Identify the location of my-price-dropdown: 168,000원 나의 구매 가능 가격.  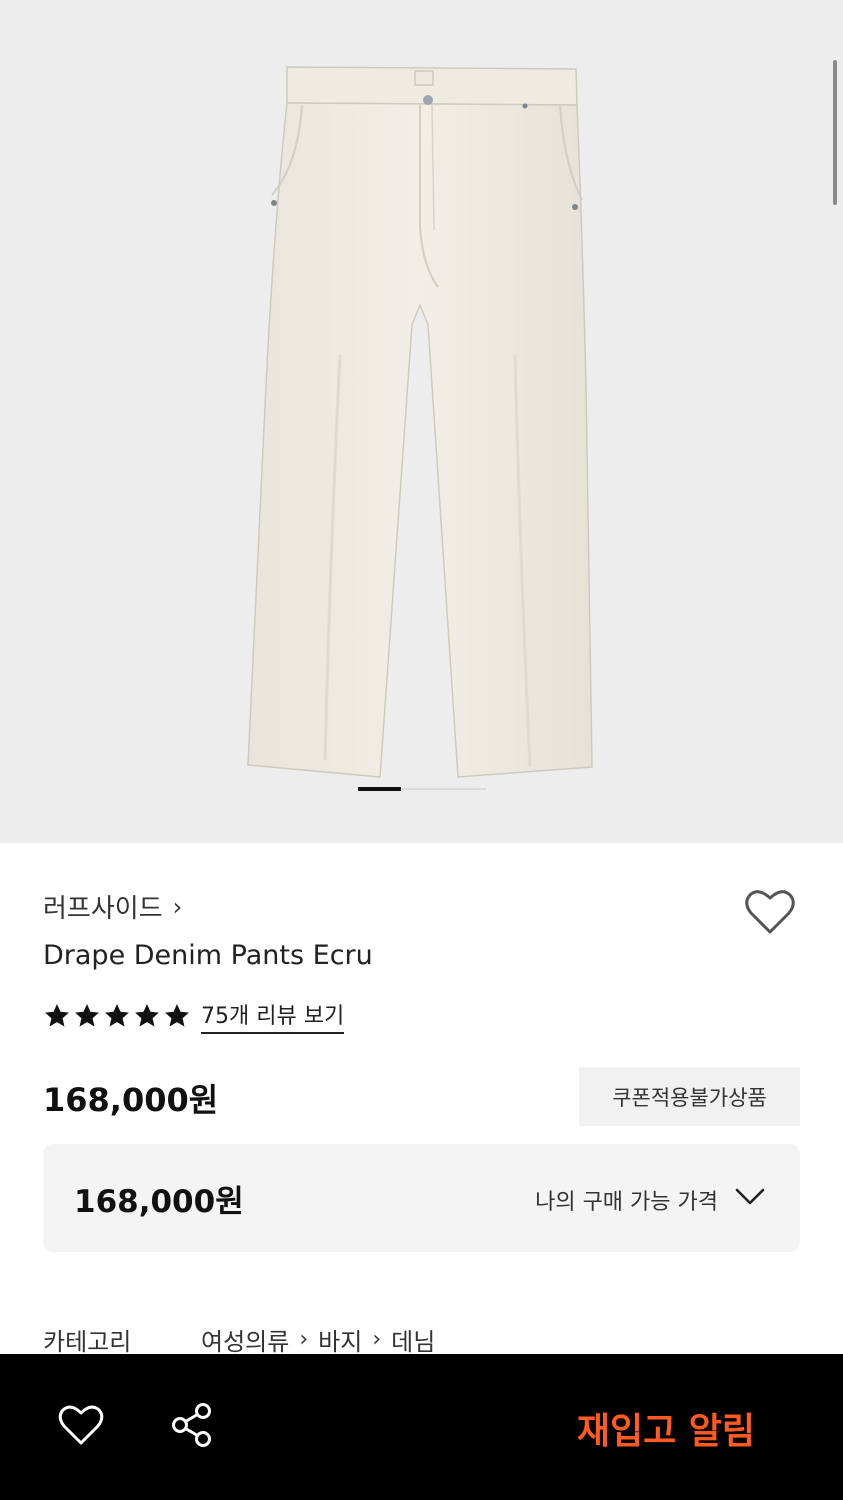
(421, 1198).